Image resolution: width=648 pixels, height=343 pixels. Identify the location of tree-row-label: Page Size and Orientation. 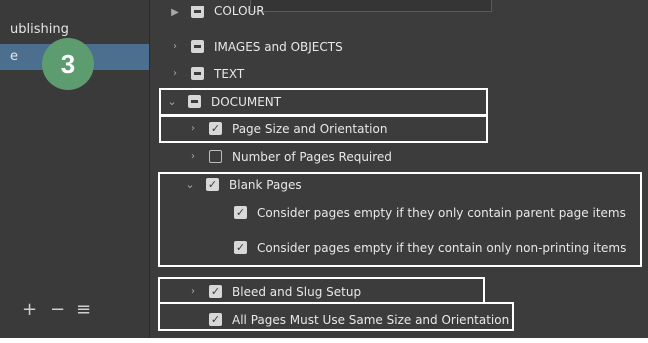
(310, 128).